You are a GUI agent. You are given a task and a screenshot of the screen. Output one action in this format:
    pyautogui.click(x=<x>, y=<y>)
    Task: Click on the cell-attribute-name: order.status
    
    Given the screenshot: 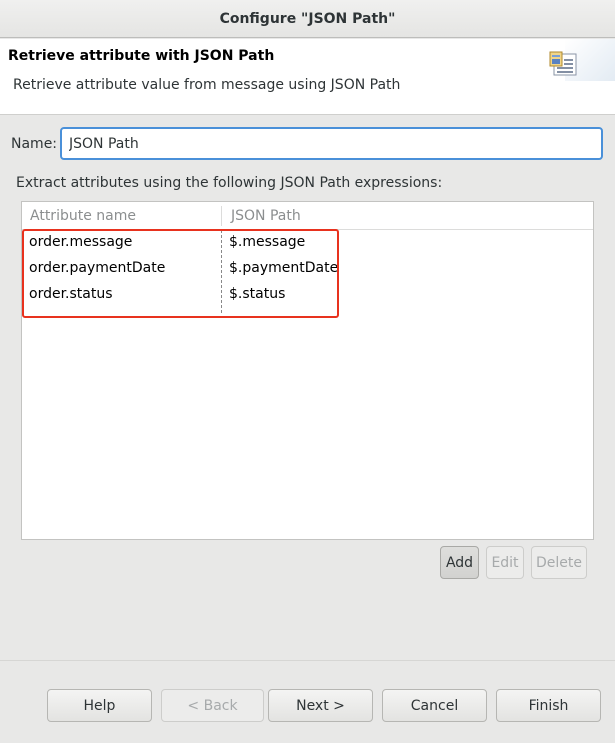 What is the action you would take?
    pyautogui.click(x=71, y=294)
    